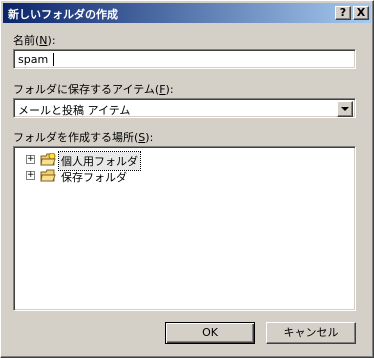 Image resolution: width=374 pixels, height=358 pixels. I want to click on folder-name-value: spam, so click(33, 59).